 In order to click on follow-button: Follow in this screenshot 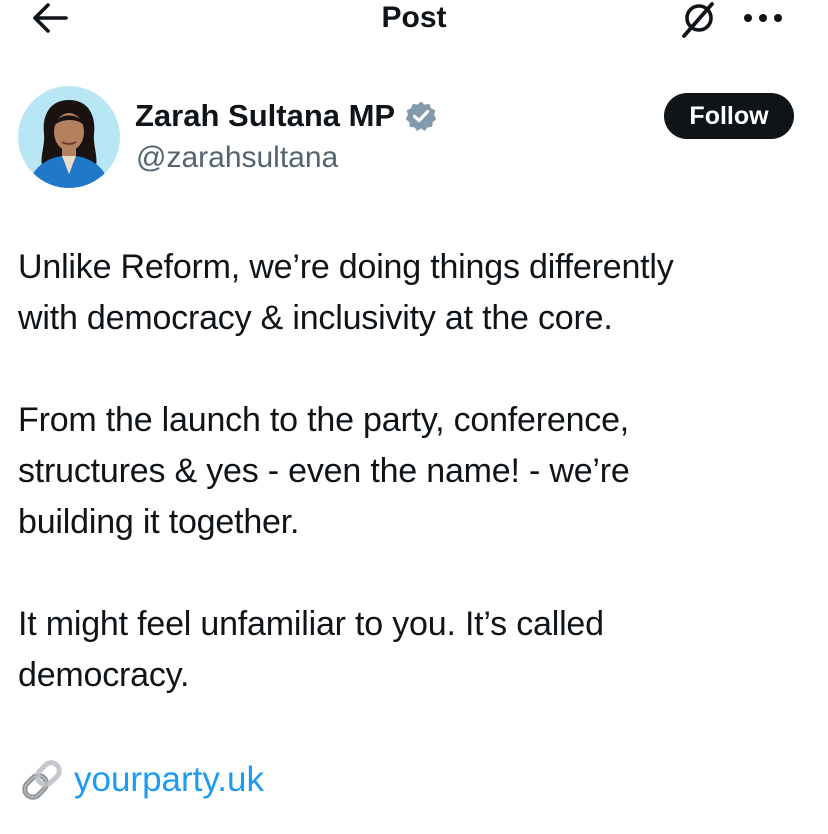, I will do `click(729, 116)`.